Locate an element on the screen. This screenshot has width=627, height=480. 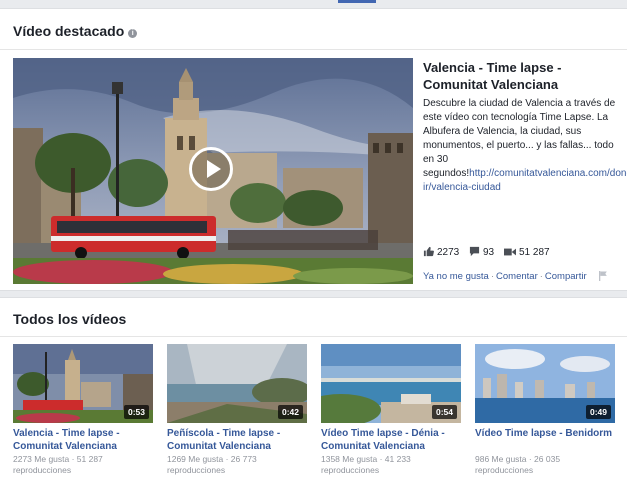
all-videos-section-title: Todos los vídeos is located at coordinates (70, 319).